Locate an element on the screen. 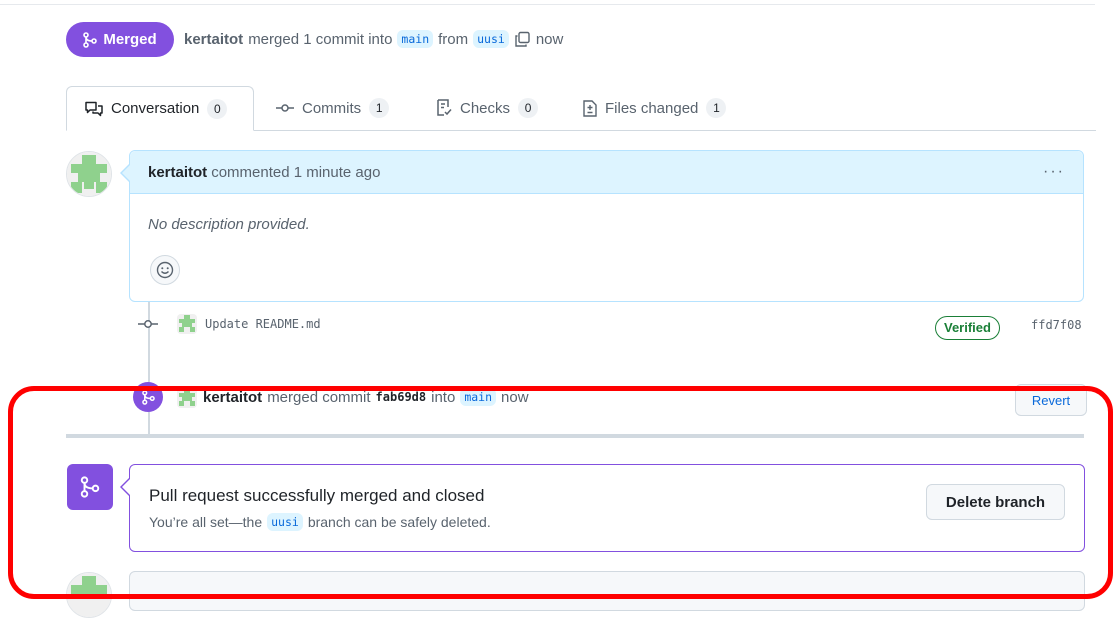 The width and height of the screenshot is (1120, 618). merged-state-label: Merged is located at coordinates (130, 39).